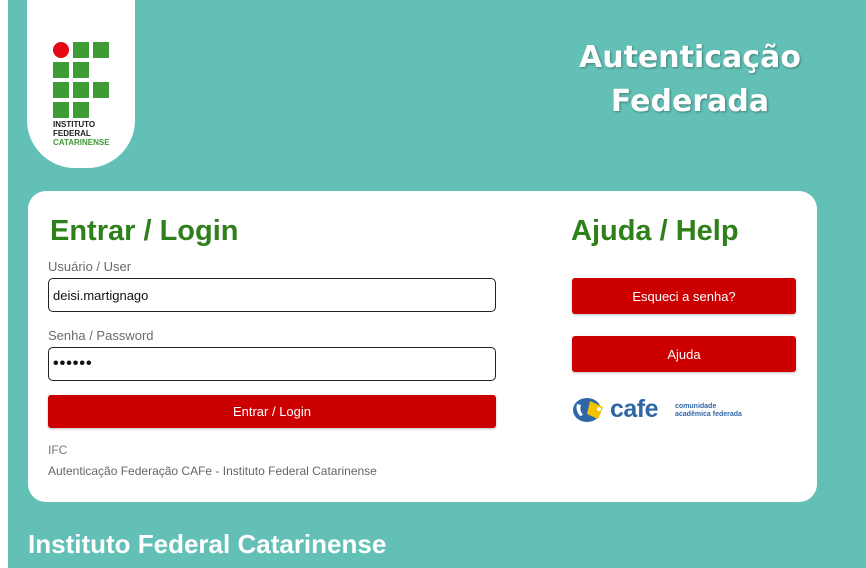  What do you see at coordinates (588, 410) in the screenshot?
I see `cafe-cup-icon` at bounding box center [588, 410].